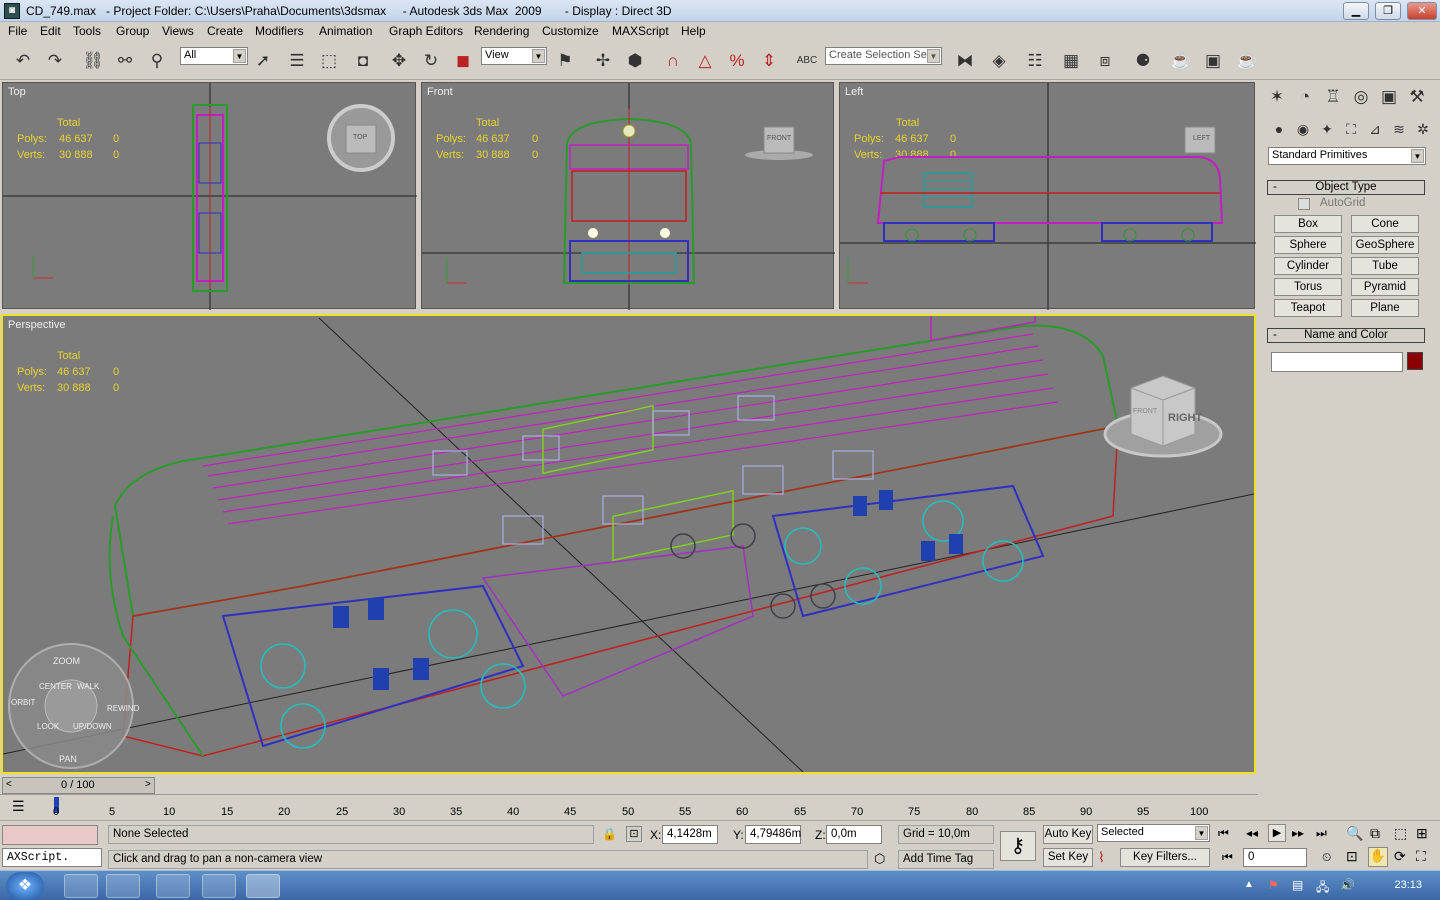 This screenshot has width=1440, height=900. What do you see at coordinates (1356, 11) in the screenshot?
I see `minimize-button: ▁` at bounding box center [1356, 11].